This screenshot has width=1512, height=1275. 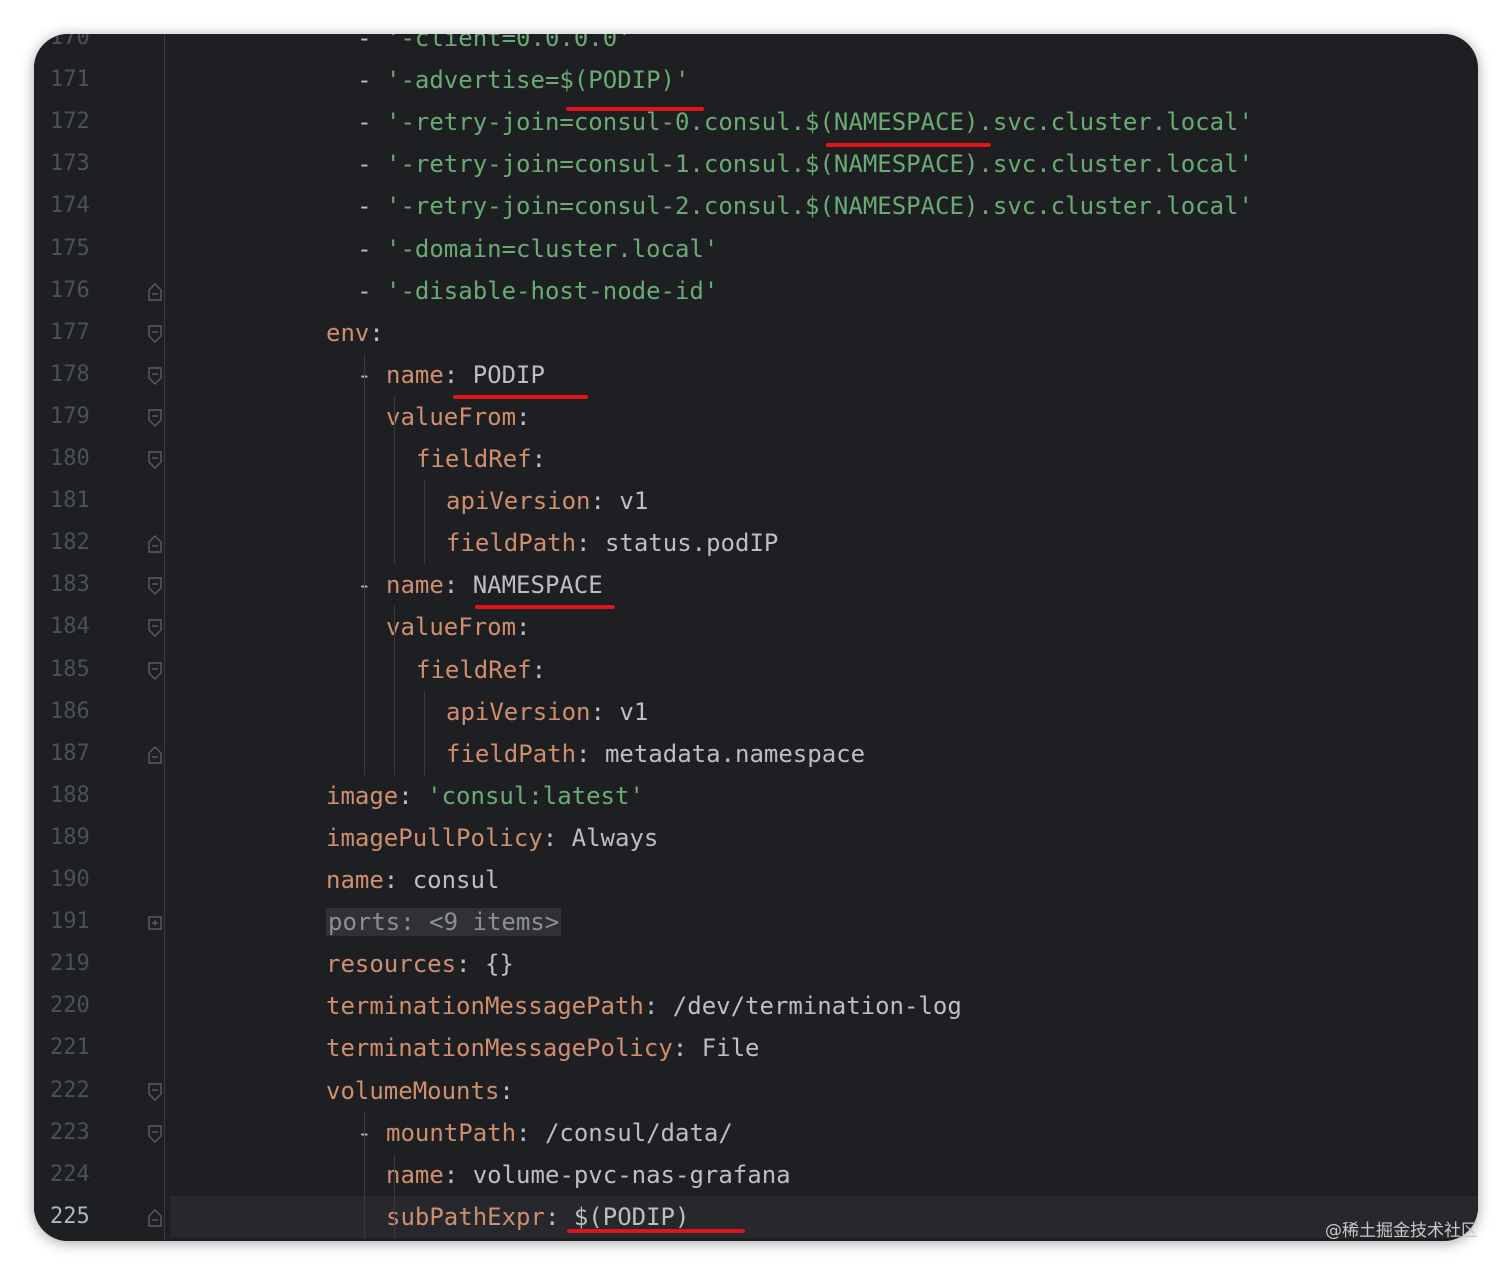 What do you see at coordinates (764, 838) in the screenshot?
I see `code-line: 189 imagePullPolicy: Always` at bounding box center [764, 838].